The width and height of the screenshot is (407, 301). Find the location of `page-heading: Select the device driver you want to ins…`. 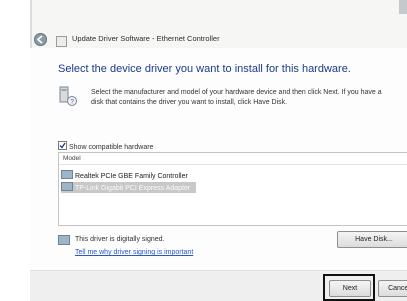

page-heading: Select the device driver you want to ins… is located at coordinates (204, 69).